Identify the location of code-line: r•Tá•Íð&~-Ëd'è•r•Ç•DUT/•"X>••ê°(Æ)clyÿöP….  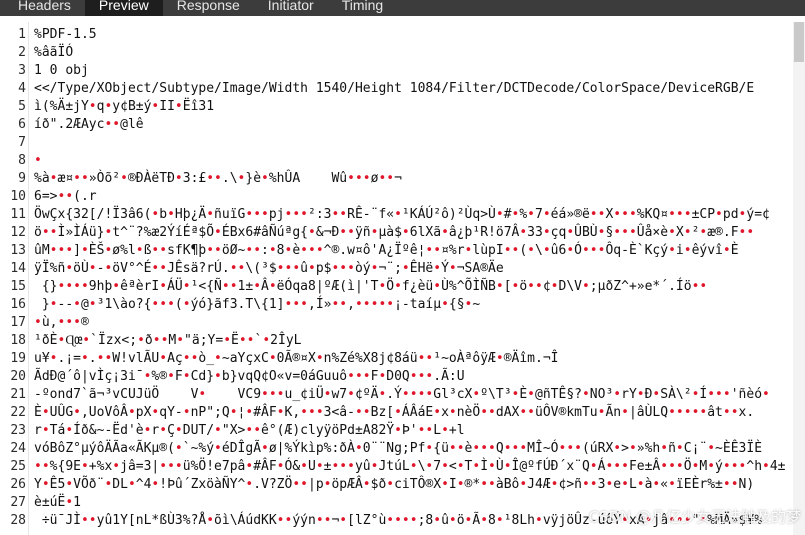
(249, 430).